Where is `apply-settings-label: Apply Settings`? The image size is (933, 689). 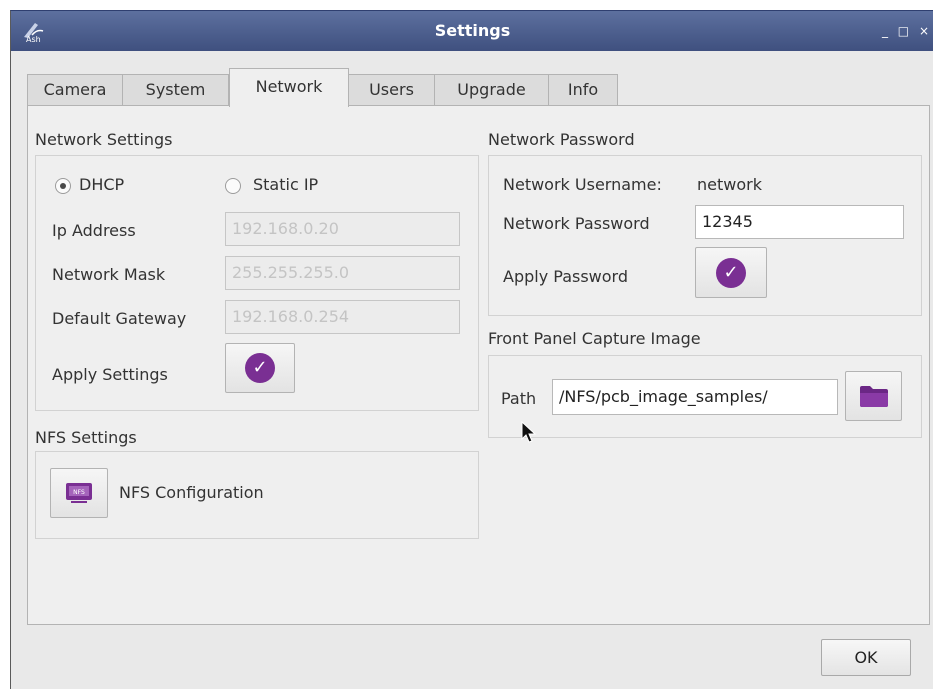
apply-settings-label: Apply Settings is located at coordinates (110, 374).